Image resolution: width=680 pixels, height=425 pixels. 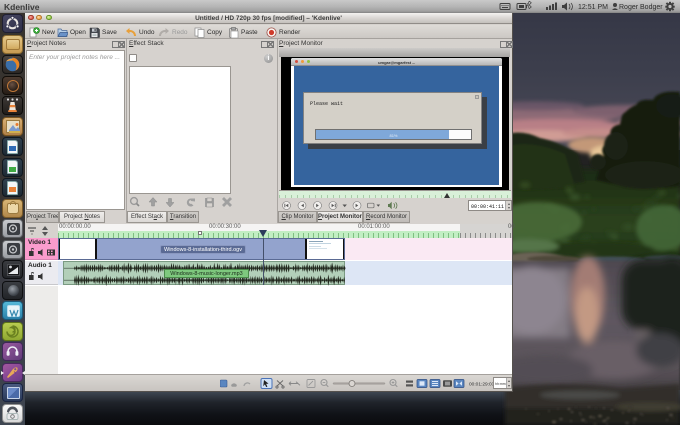 I want to click on svg-text: 12:51 PM, so click(x=593, y=7).